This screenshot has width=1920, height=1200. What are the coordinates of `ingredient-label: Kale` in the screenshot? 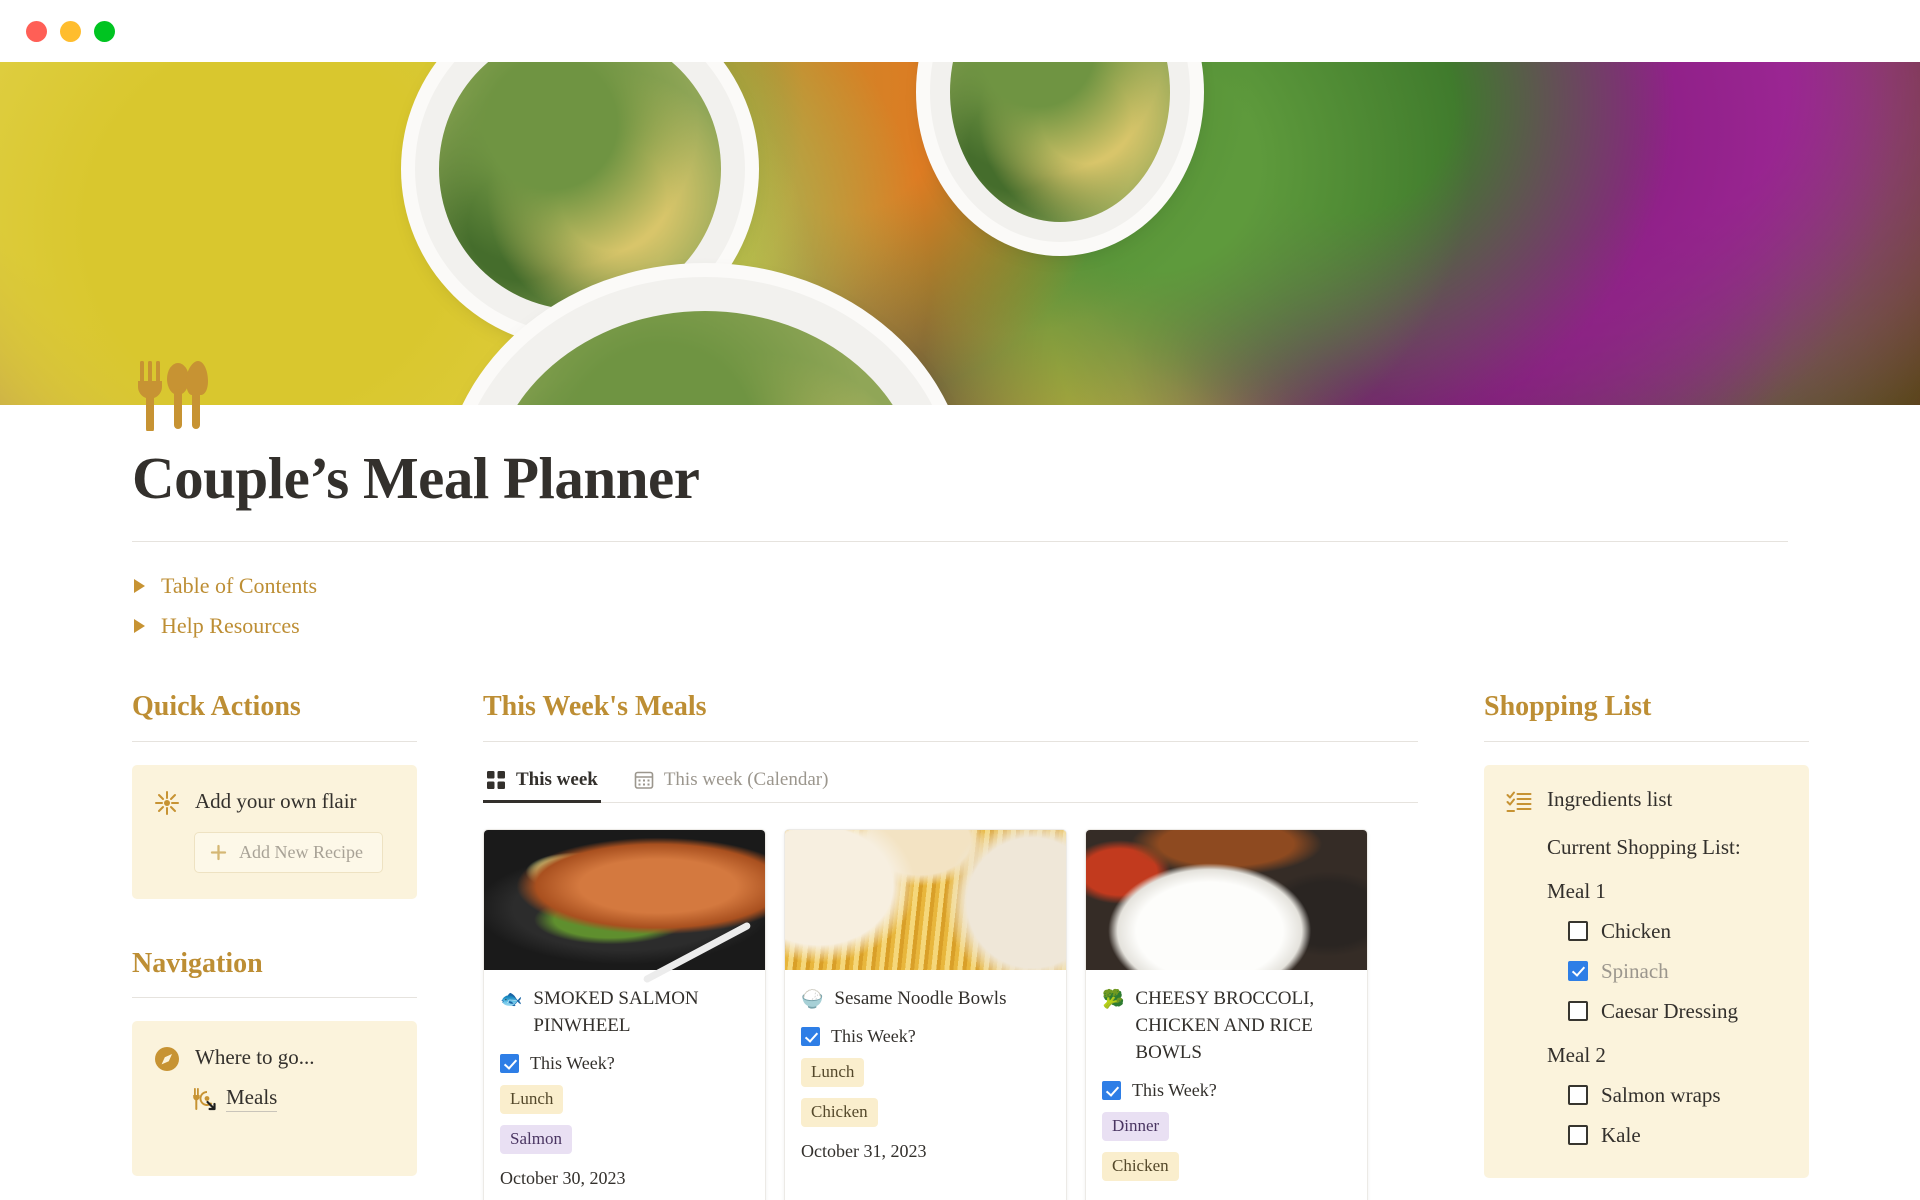 It's located at (1621, 1134).